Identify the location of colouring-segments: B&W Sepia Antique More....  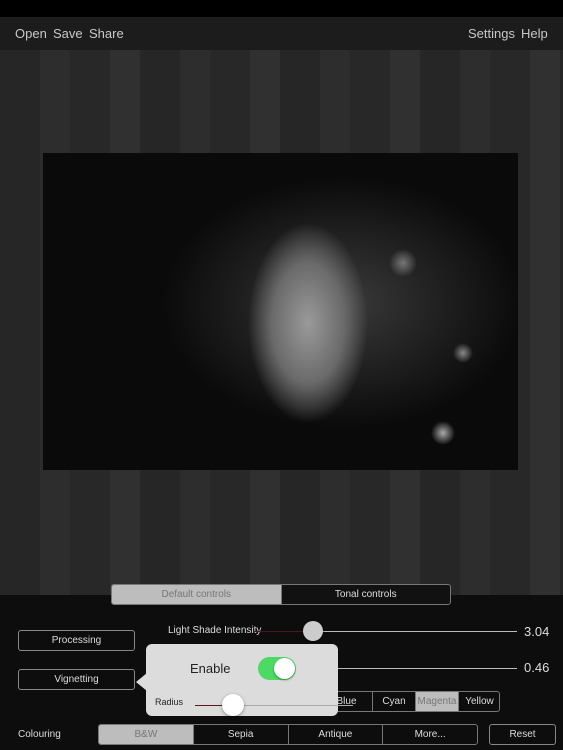
(288, 734).